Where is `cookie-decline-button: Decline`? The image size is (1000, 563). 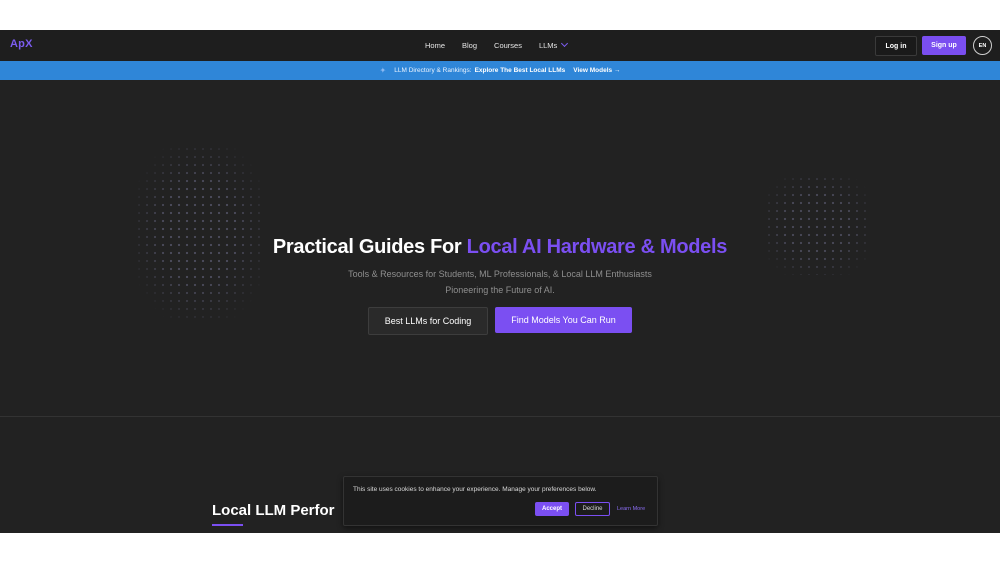 cookie-decline-button: Decline is located at coordinates (592, 509).